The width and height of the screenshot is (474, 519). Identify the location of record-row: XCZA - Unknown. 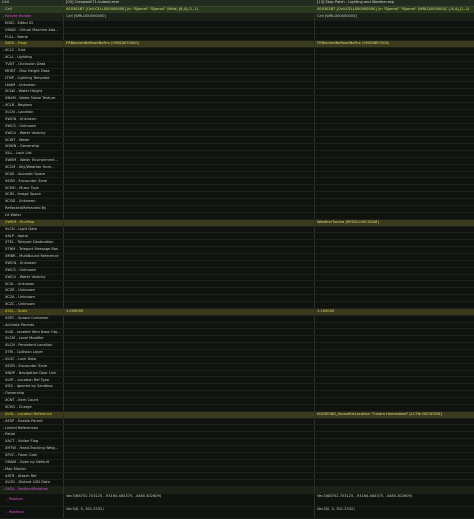
(237, 298).